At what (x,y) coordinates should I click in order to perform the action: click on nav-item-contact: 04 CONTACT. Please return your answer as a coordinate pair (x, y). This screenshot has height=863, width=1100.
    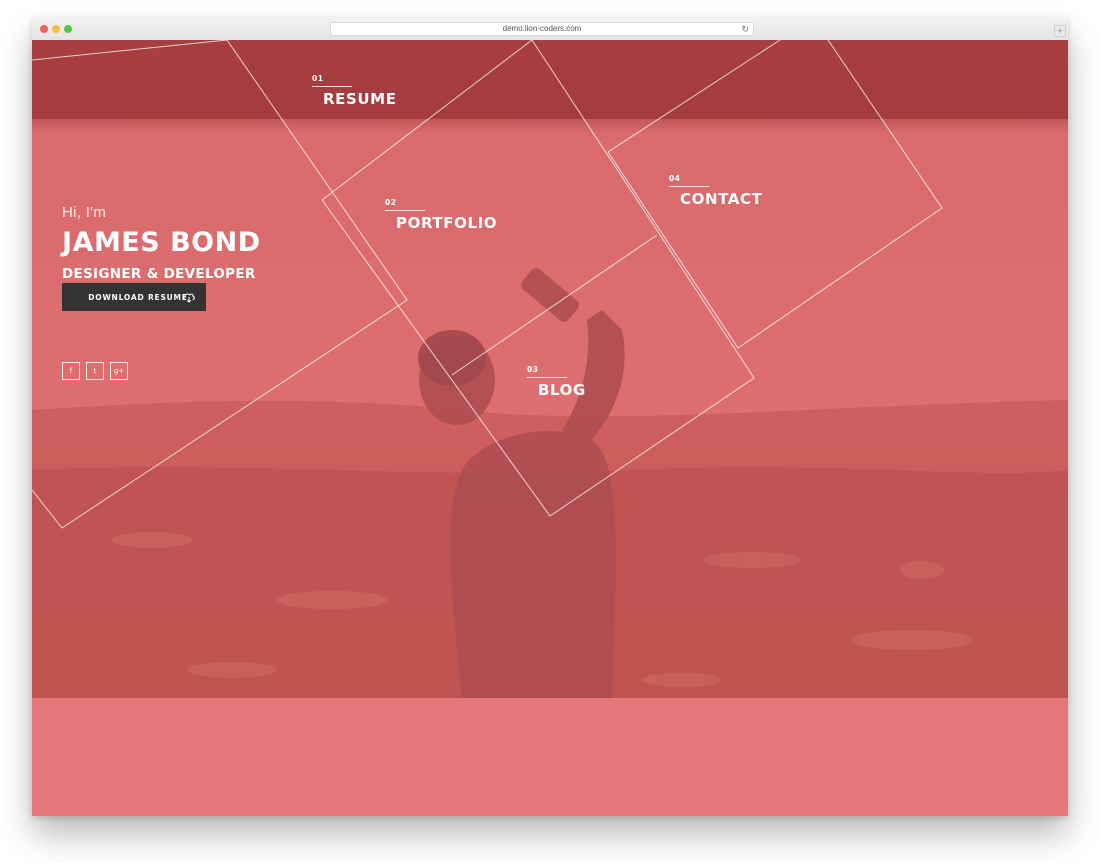
    Looking at the image, I should click on (715, 191).